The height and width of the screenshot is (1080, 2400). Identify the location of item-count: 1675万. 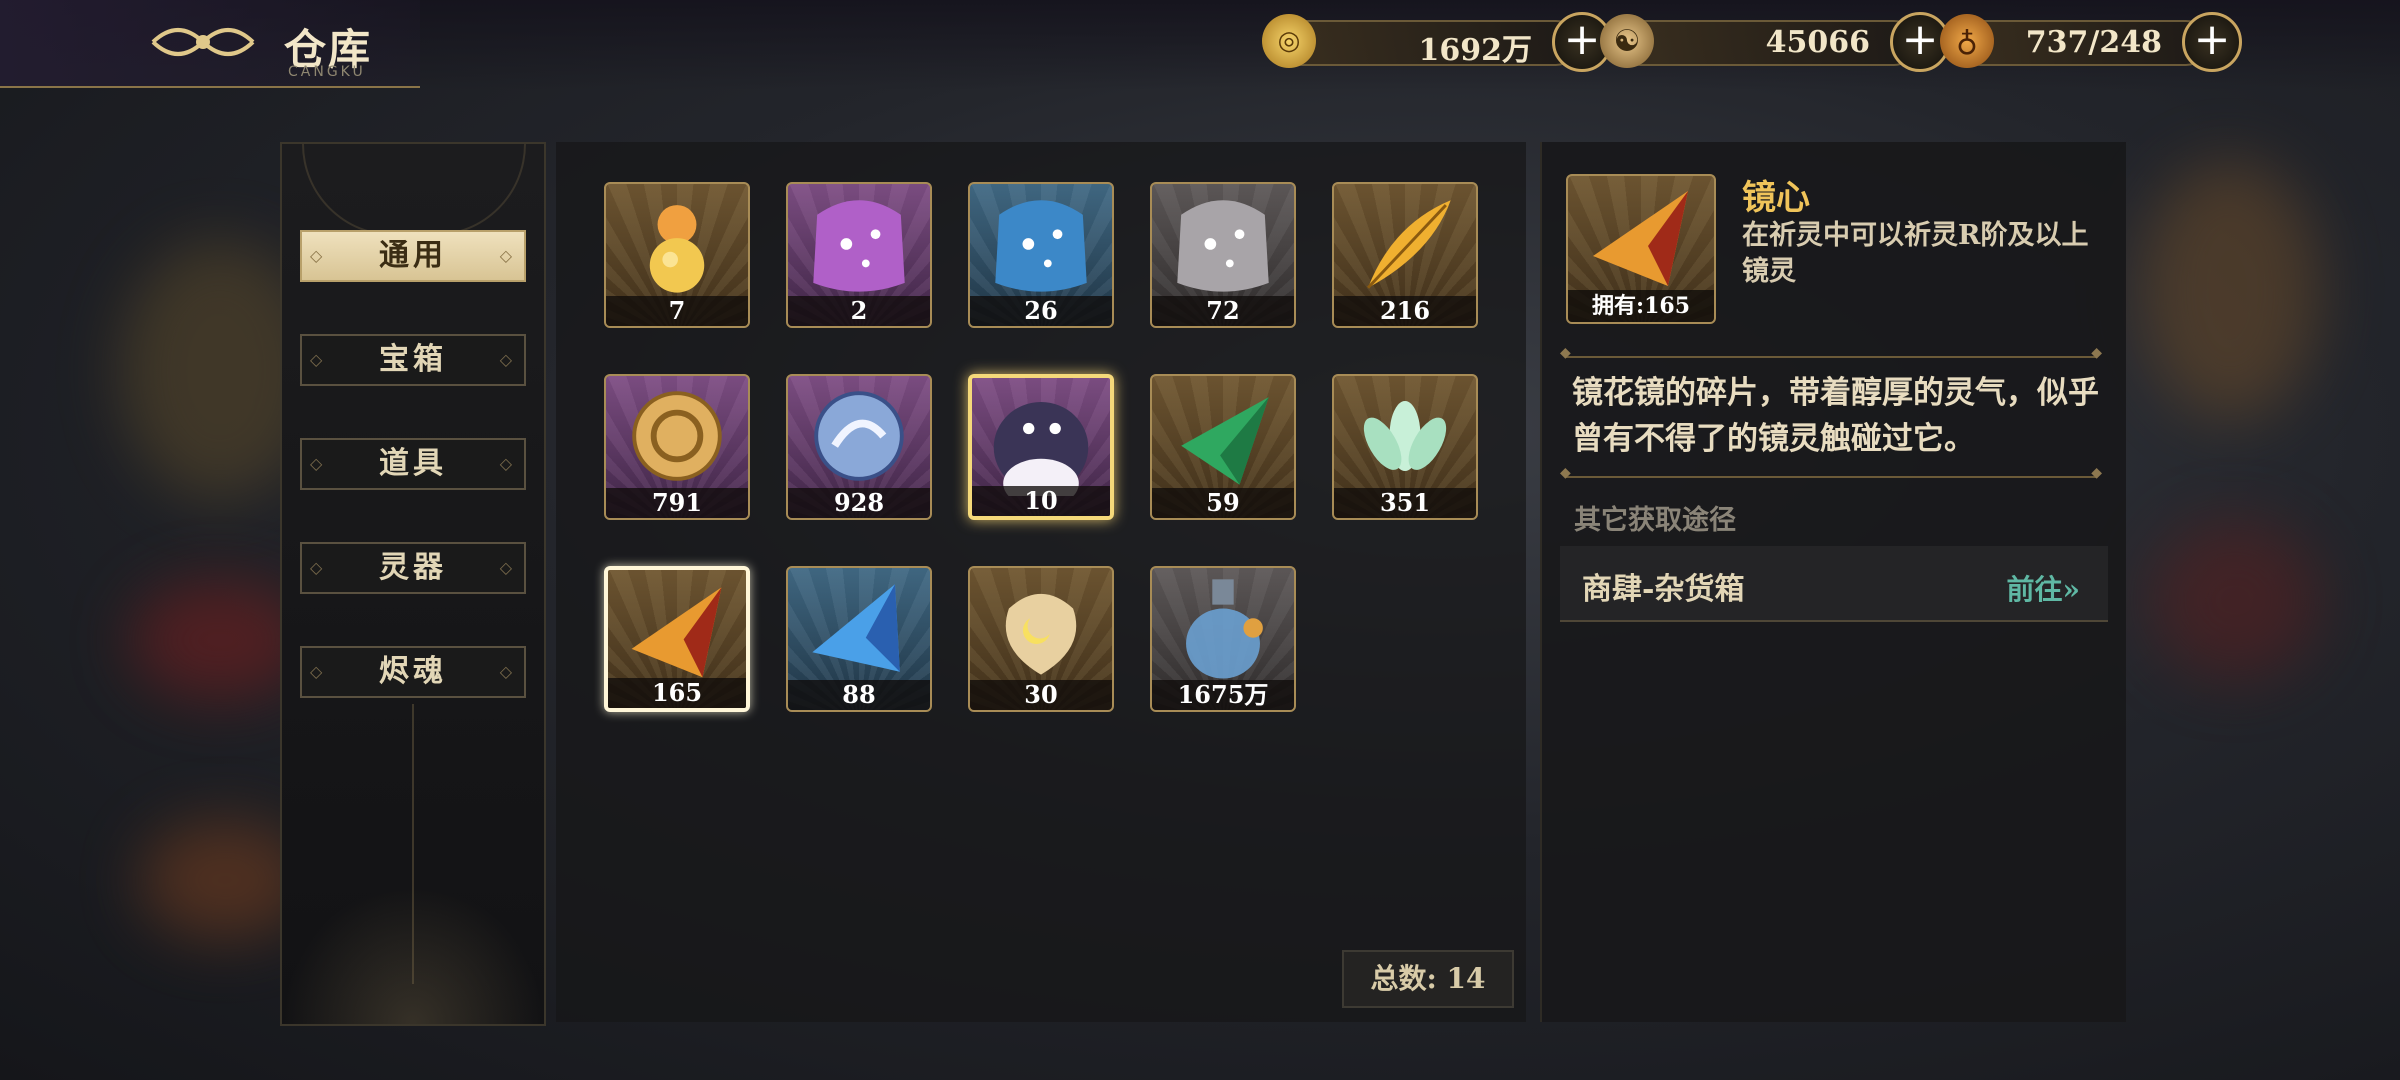
(1223, 695).